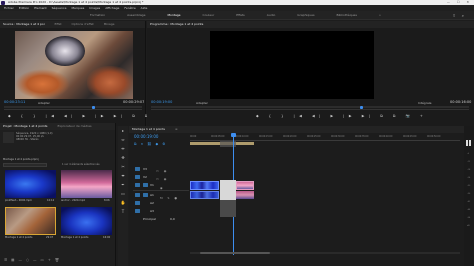 This screenshot has height=266, width=474. What do you see at coordinates (290, 136) in the screenshot?
I see `ruler-tick: 00:00:20:00` at bounding box center [290, 136].